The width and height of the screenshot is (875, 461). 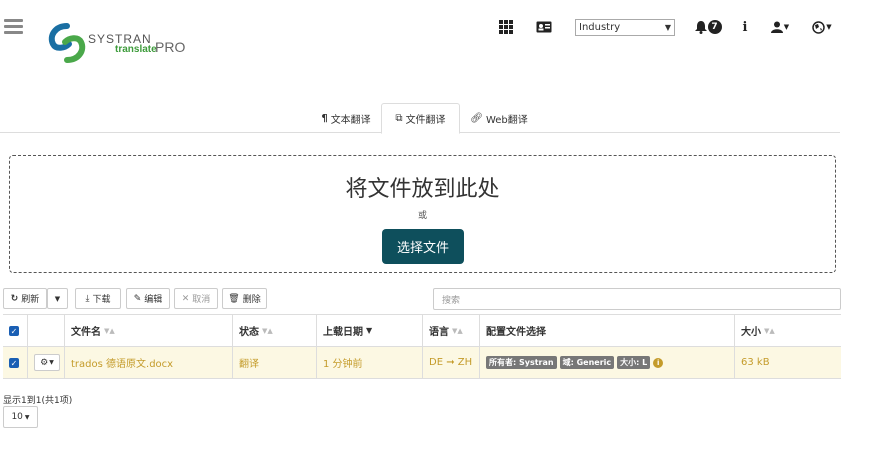 What do you see at coordinates (17, 417) in the screenshot?
I see `per-page-value: 10` at bounding box center [17, 417].